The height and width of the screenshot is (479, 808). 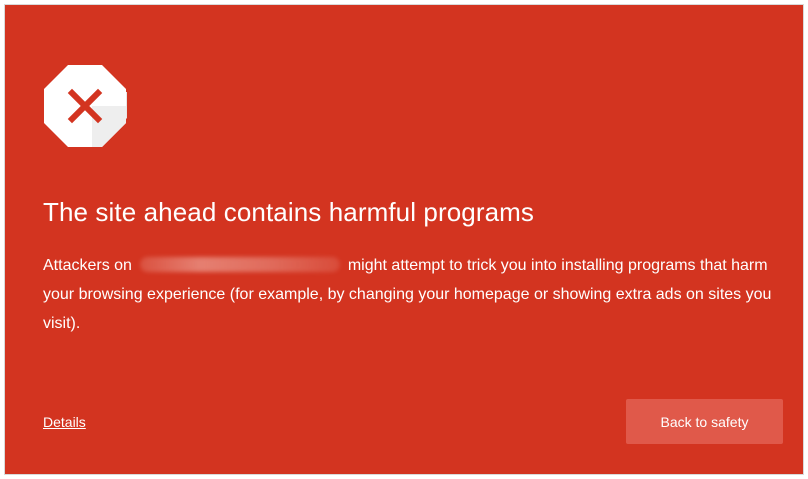 What do you see at coordinates (85, 106) in the screenshot?
I see `danger-octagon-icon` at bounding box center [85, 106].